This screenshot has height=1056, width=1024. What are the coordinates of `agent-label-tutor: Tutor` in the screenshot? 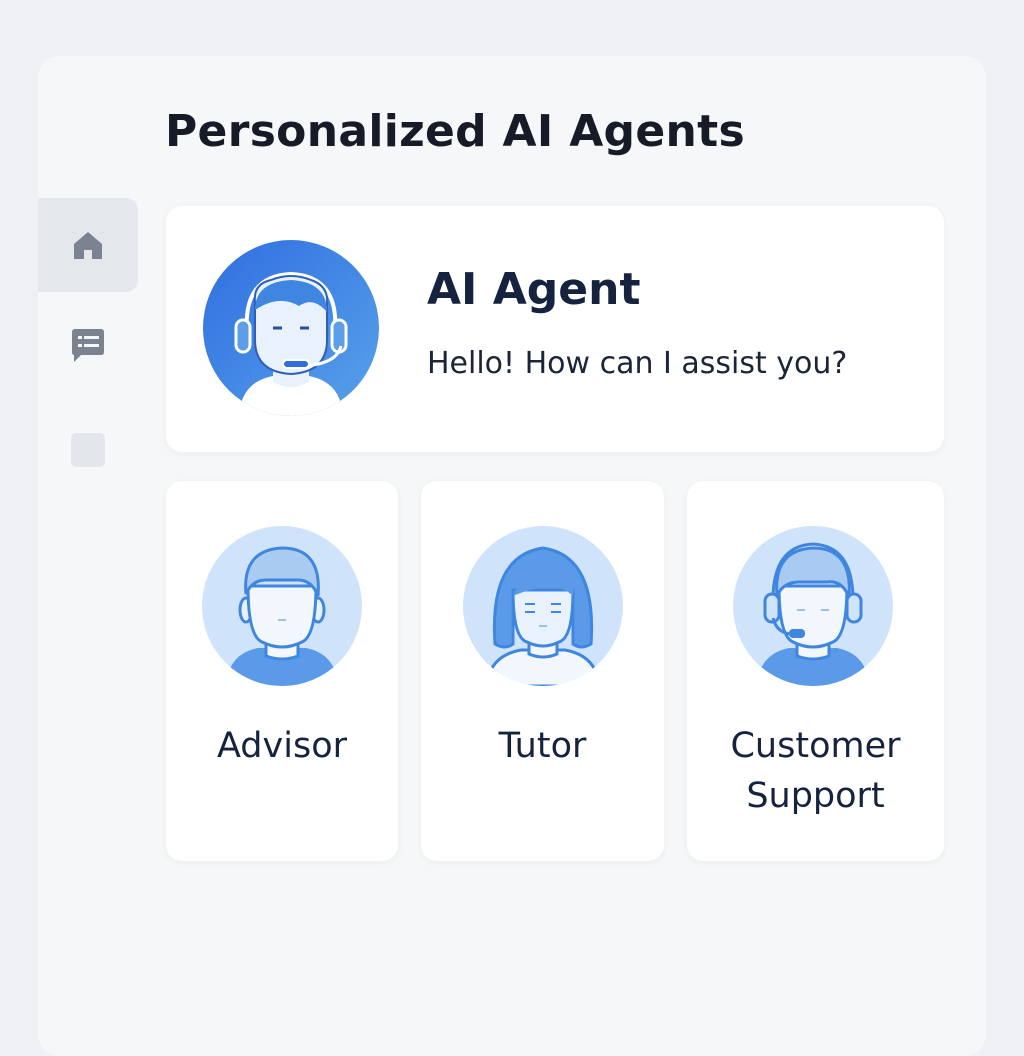 It's located at (542, 746).